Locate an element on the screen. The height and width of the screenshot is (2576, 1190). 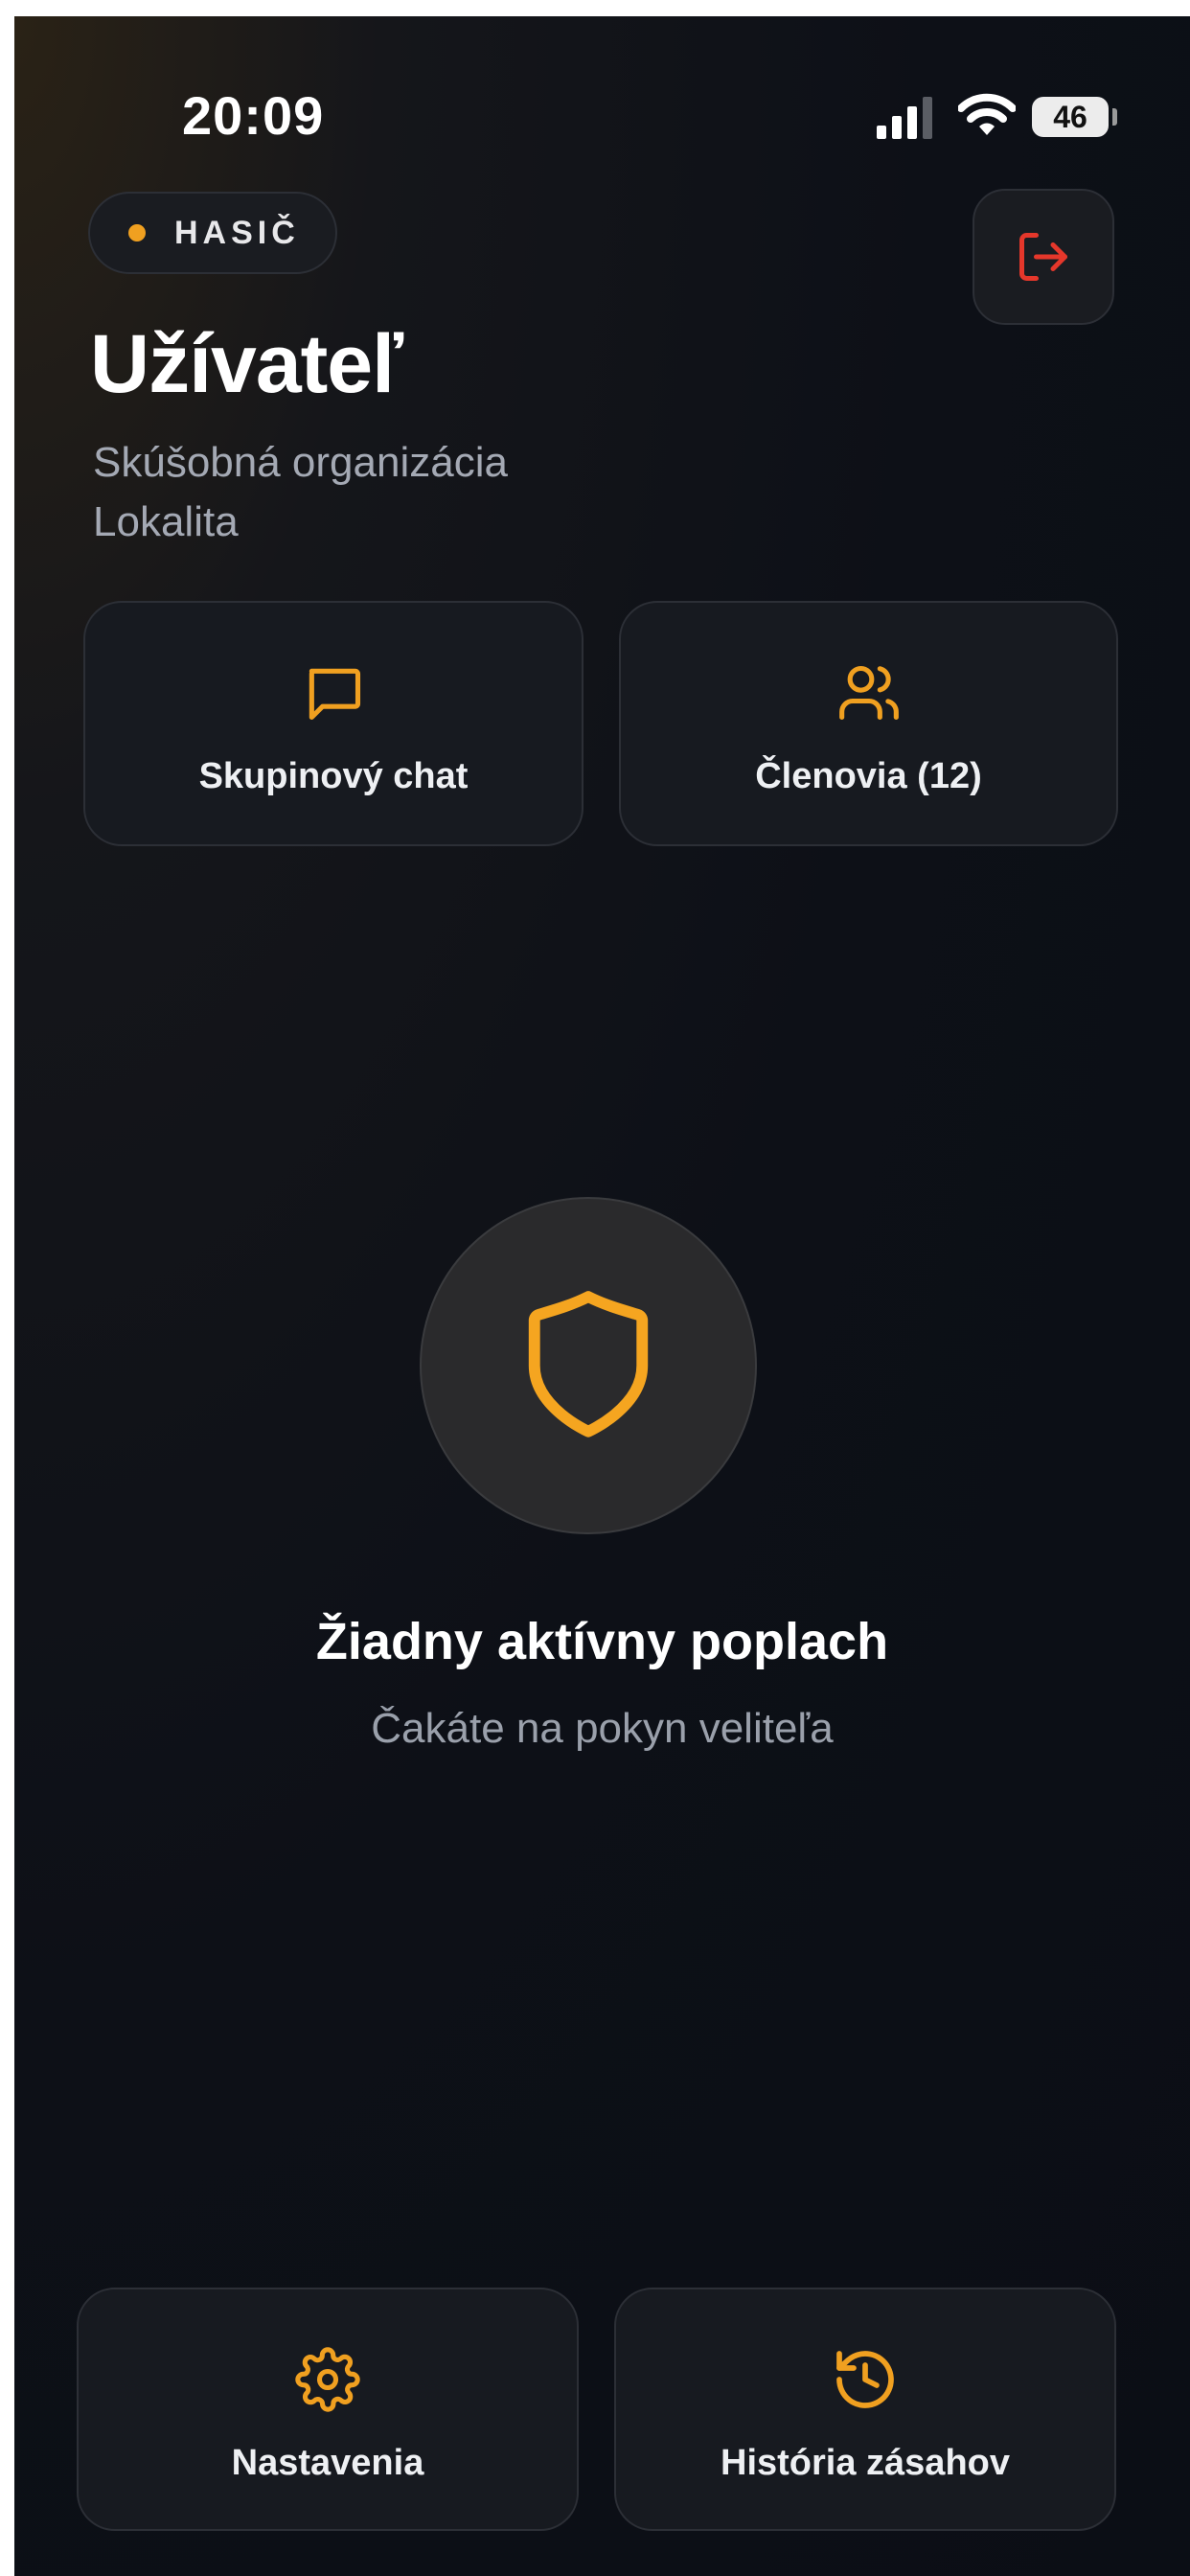
status-bar: 20:09 46 is located at coordinates (602, 81).